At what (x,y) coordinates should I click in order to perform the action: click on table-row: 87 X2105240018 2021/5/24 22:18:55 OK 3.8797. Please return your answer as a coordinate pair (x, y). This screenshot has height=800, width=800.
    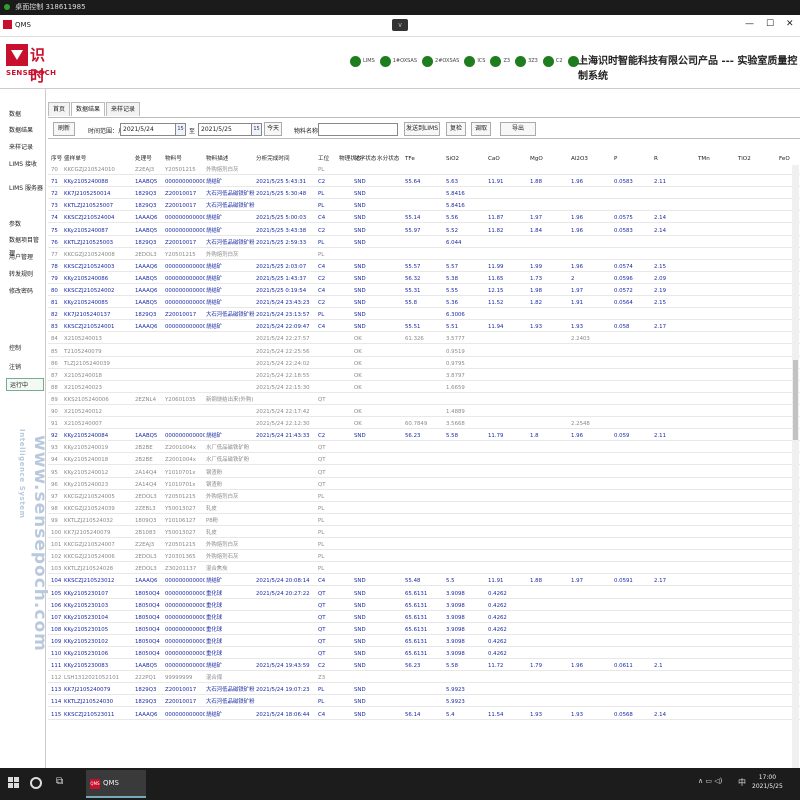
    Looking at the image, I should click on (424, 376).